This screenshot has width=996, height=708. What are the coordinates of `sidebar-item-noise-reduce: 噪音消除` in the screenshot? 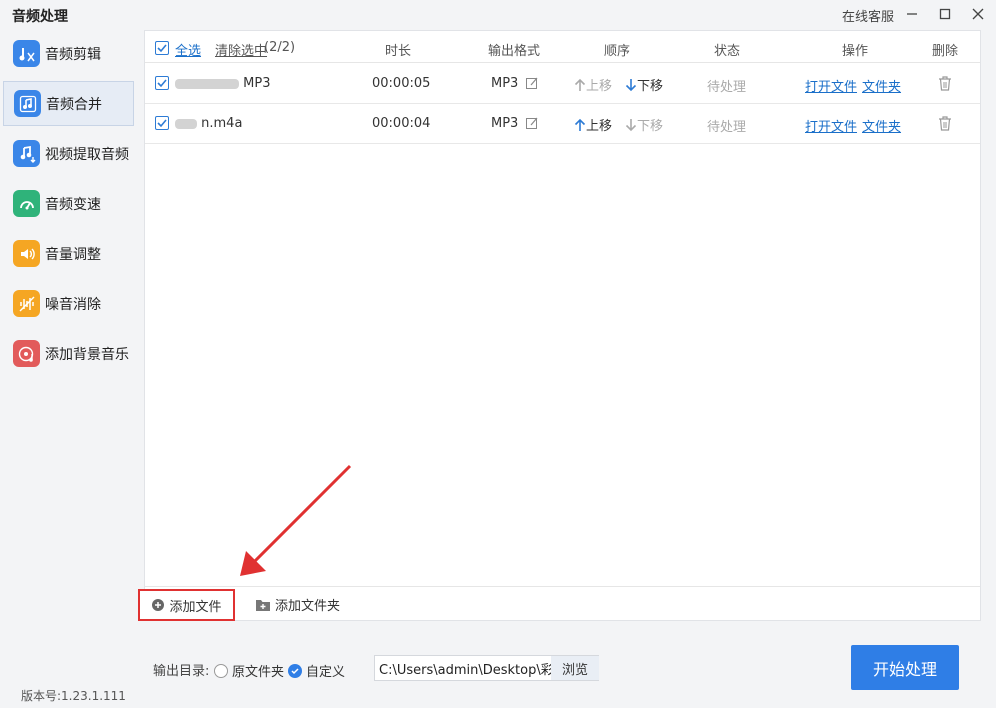 It's located at (68, 303).